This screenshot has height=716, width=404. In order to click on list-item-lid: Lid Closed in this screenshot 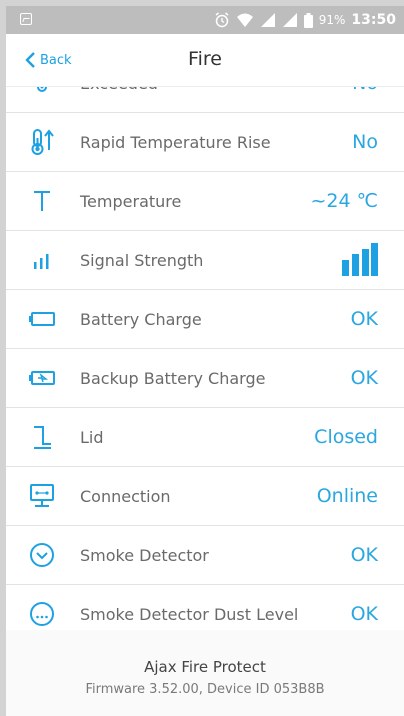, I will do `click(205, 437)`.